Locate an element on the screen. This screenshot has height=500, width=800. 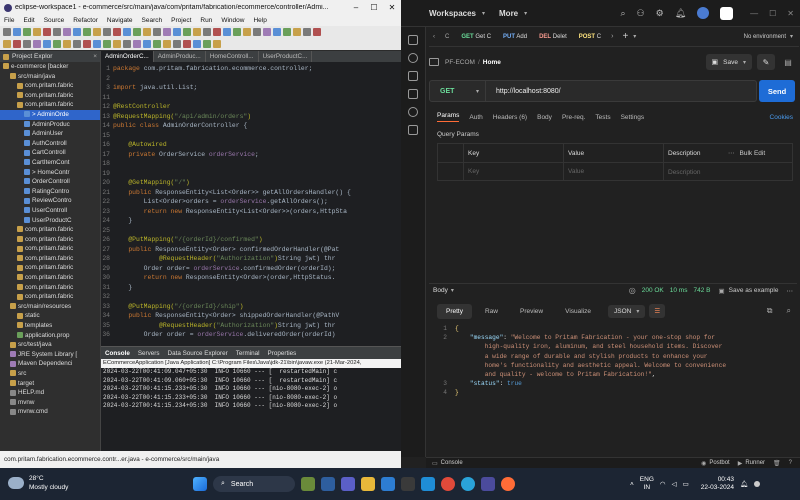
avatar is located at coordinates (703, 13).